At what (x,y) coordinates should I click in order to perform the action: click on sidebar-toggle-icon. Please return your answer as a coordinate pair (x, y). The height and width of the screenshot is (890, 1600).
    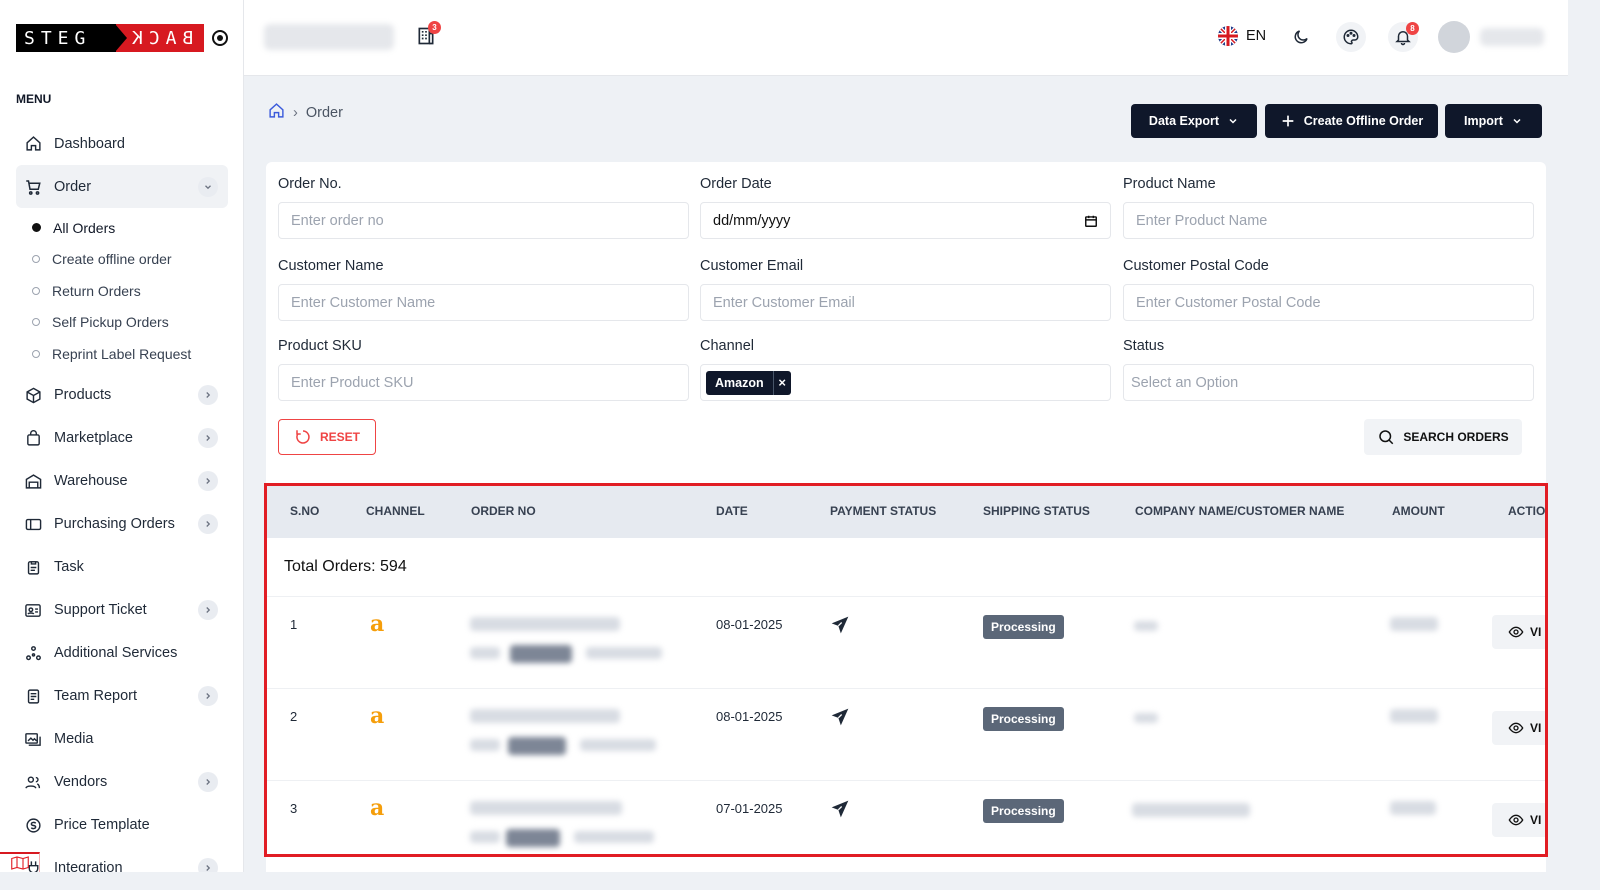
    Looking at the image, I should click on (220, 38).